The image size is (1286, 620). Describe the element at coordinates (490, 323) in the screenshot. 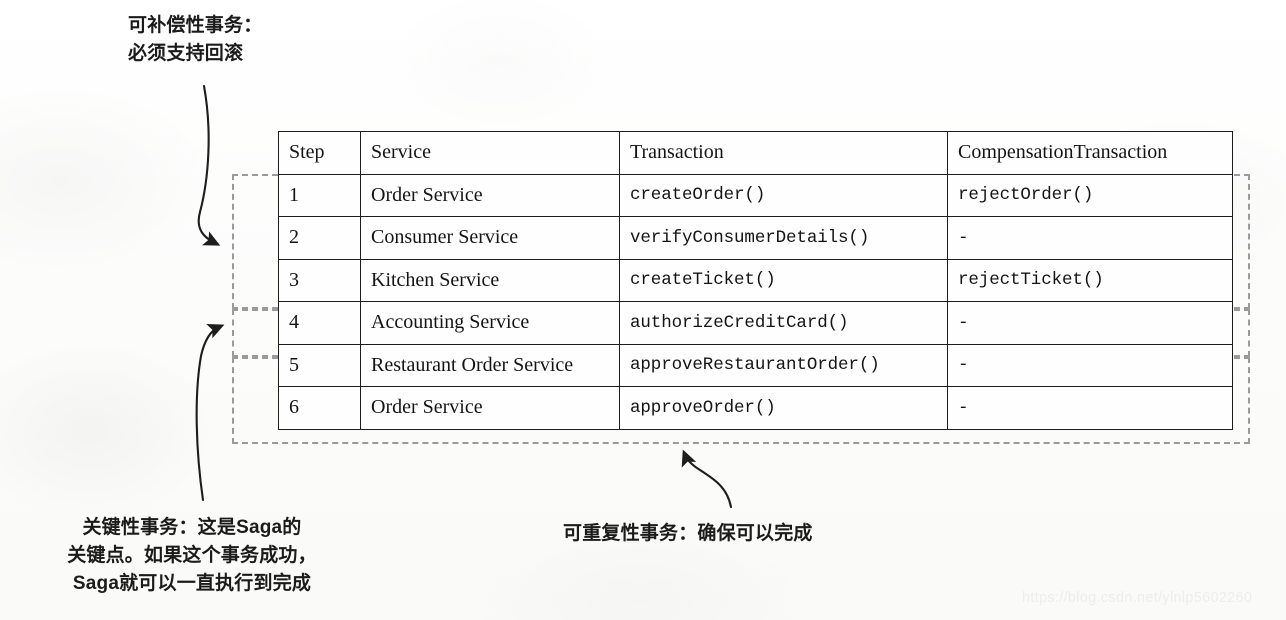

I see `cell-service: Accounting Service` at that location.